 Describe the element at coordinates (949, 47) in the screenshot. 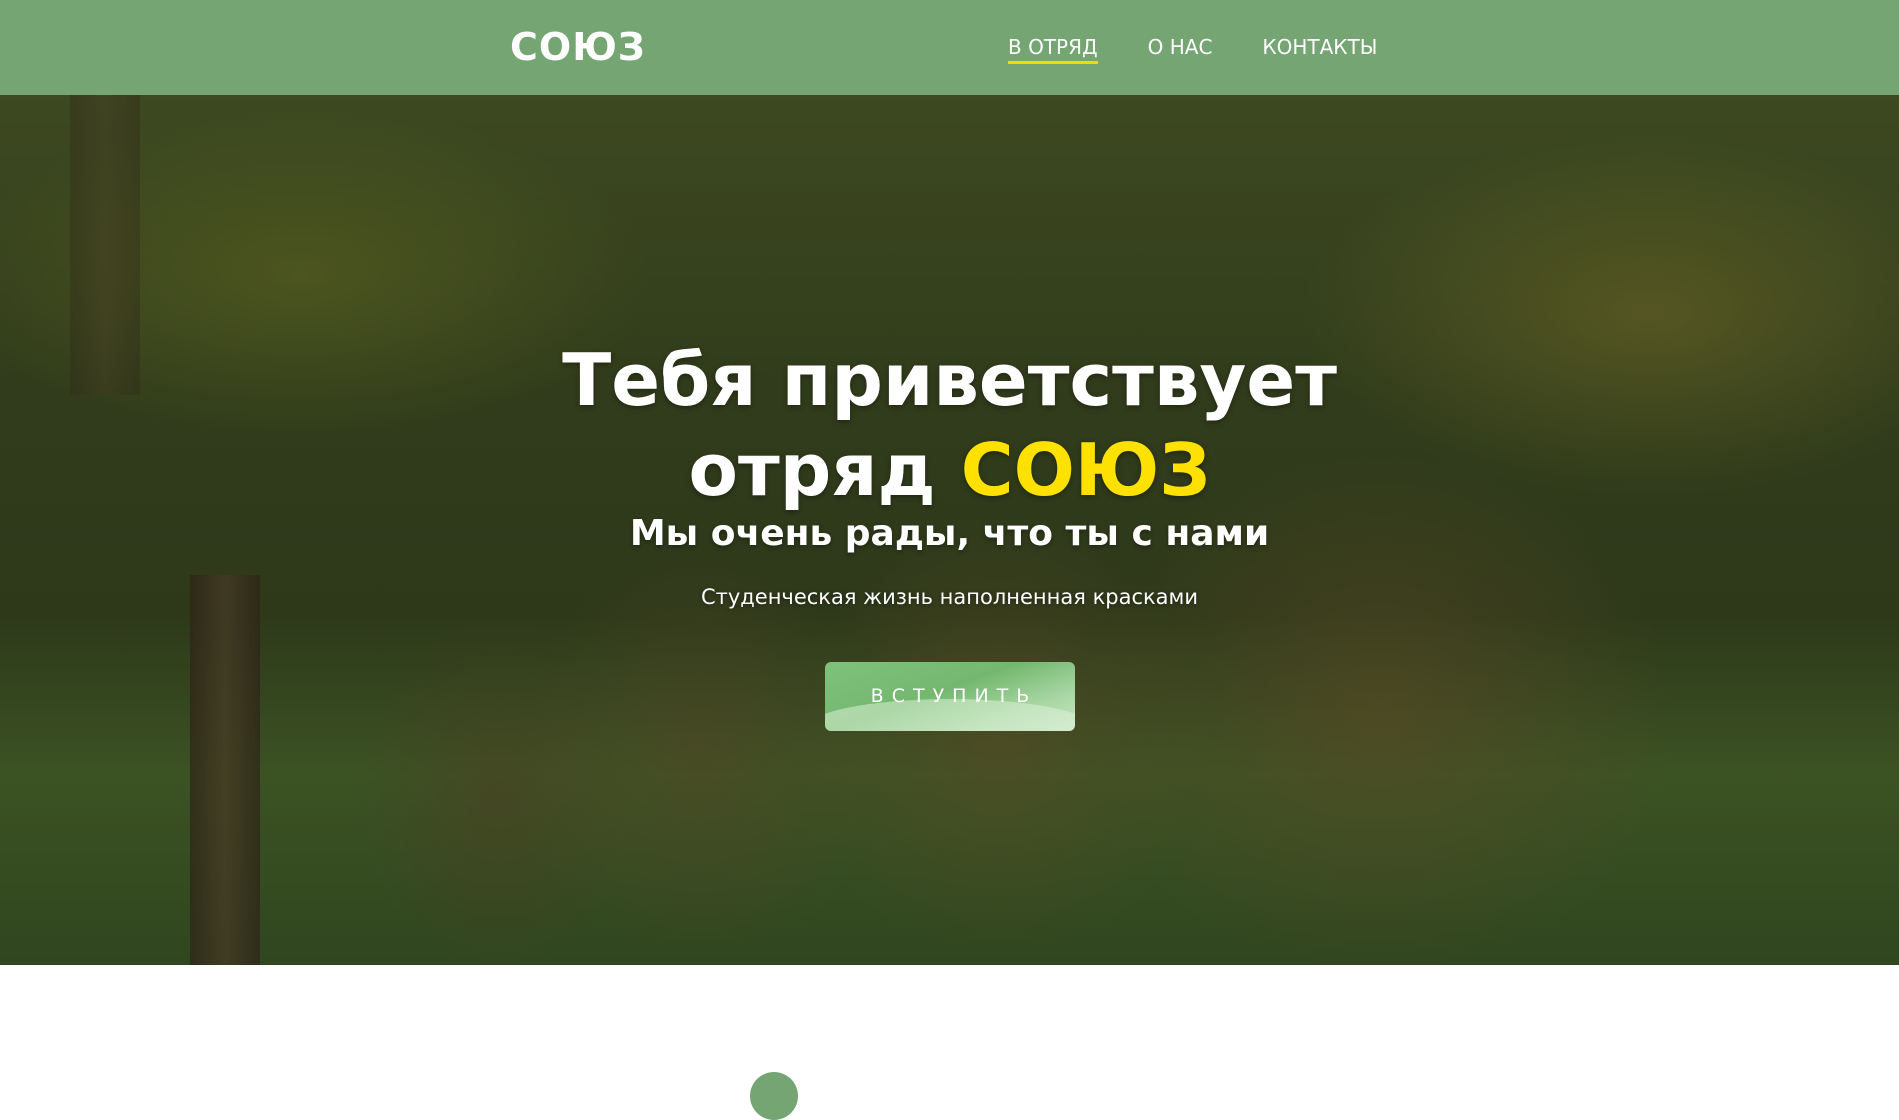

I see `site-header: СОЮЗ В ОТРЯД О НАС КОНТАКТЫ` at that location.